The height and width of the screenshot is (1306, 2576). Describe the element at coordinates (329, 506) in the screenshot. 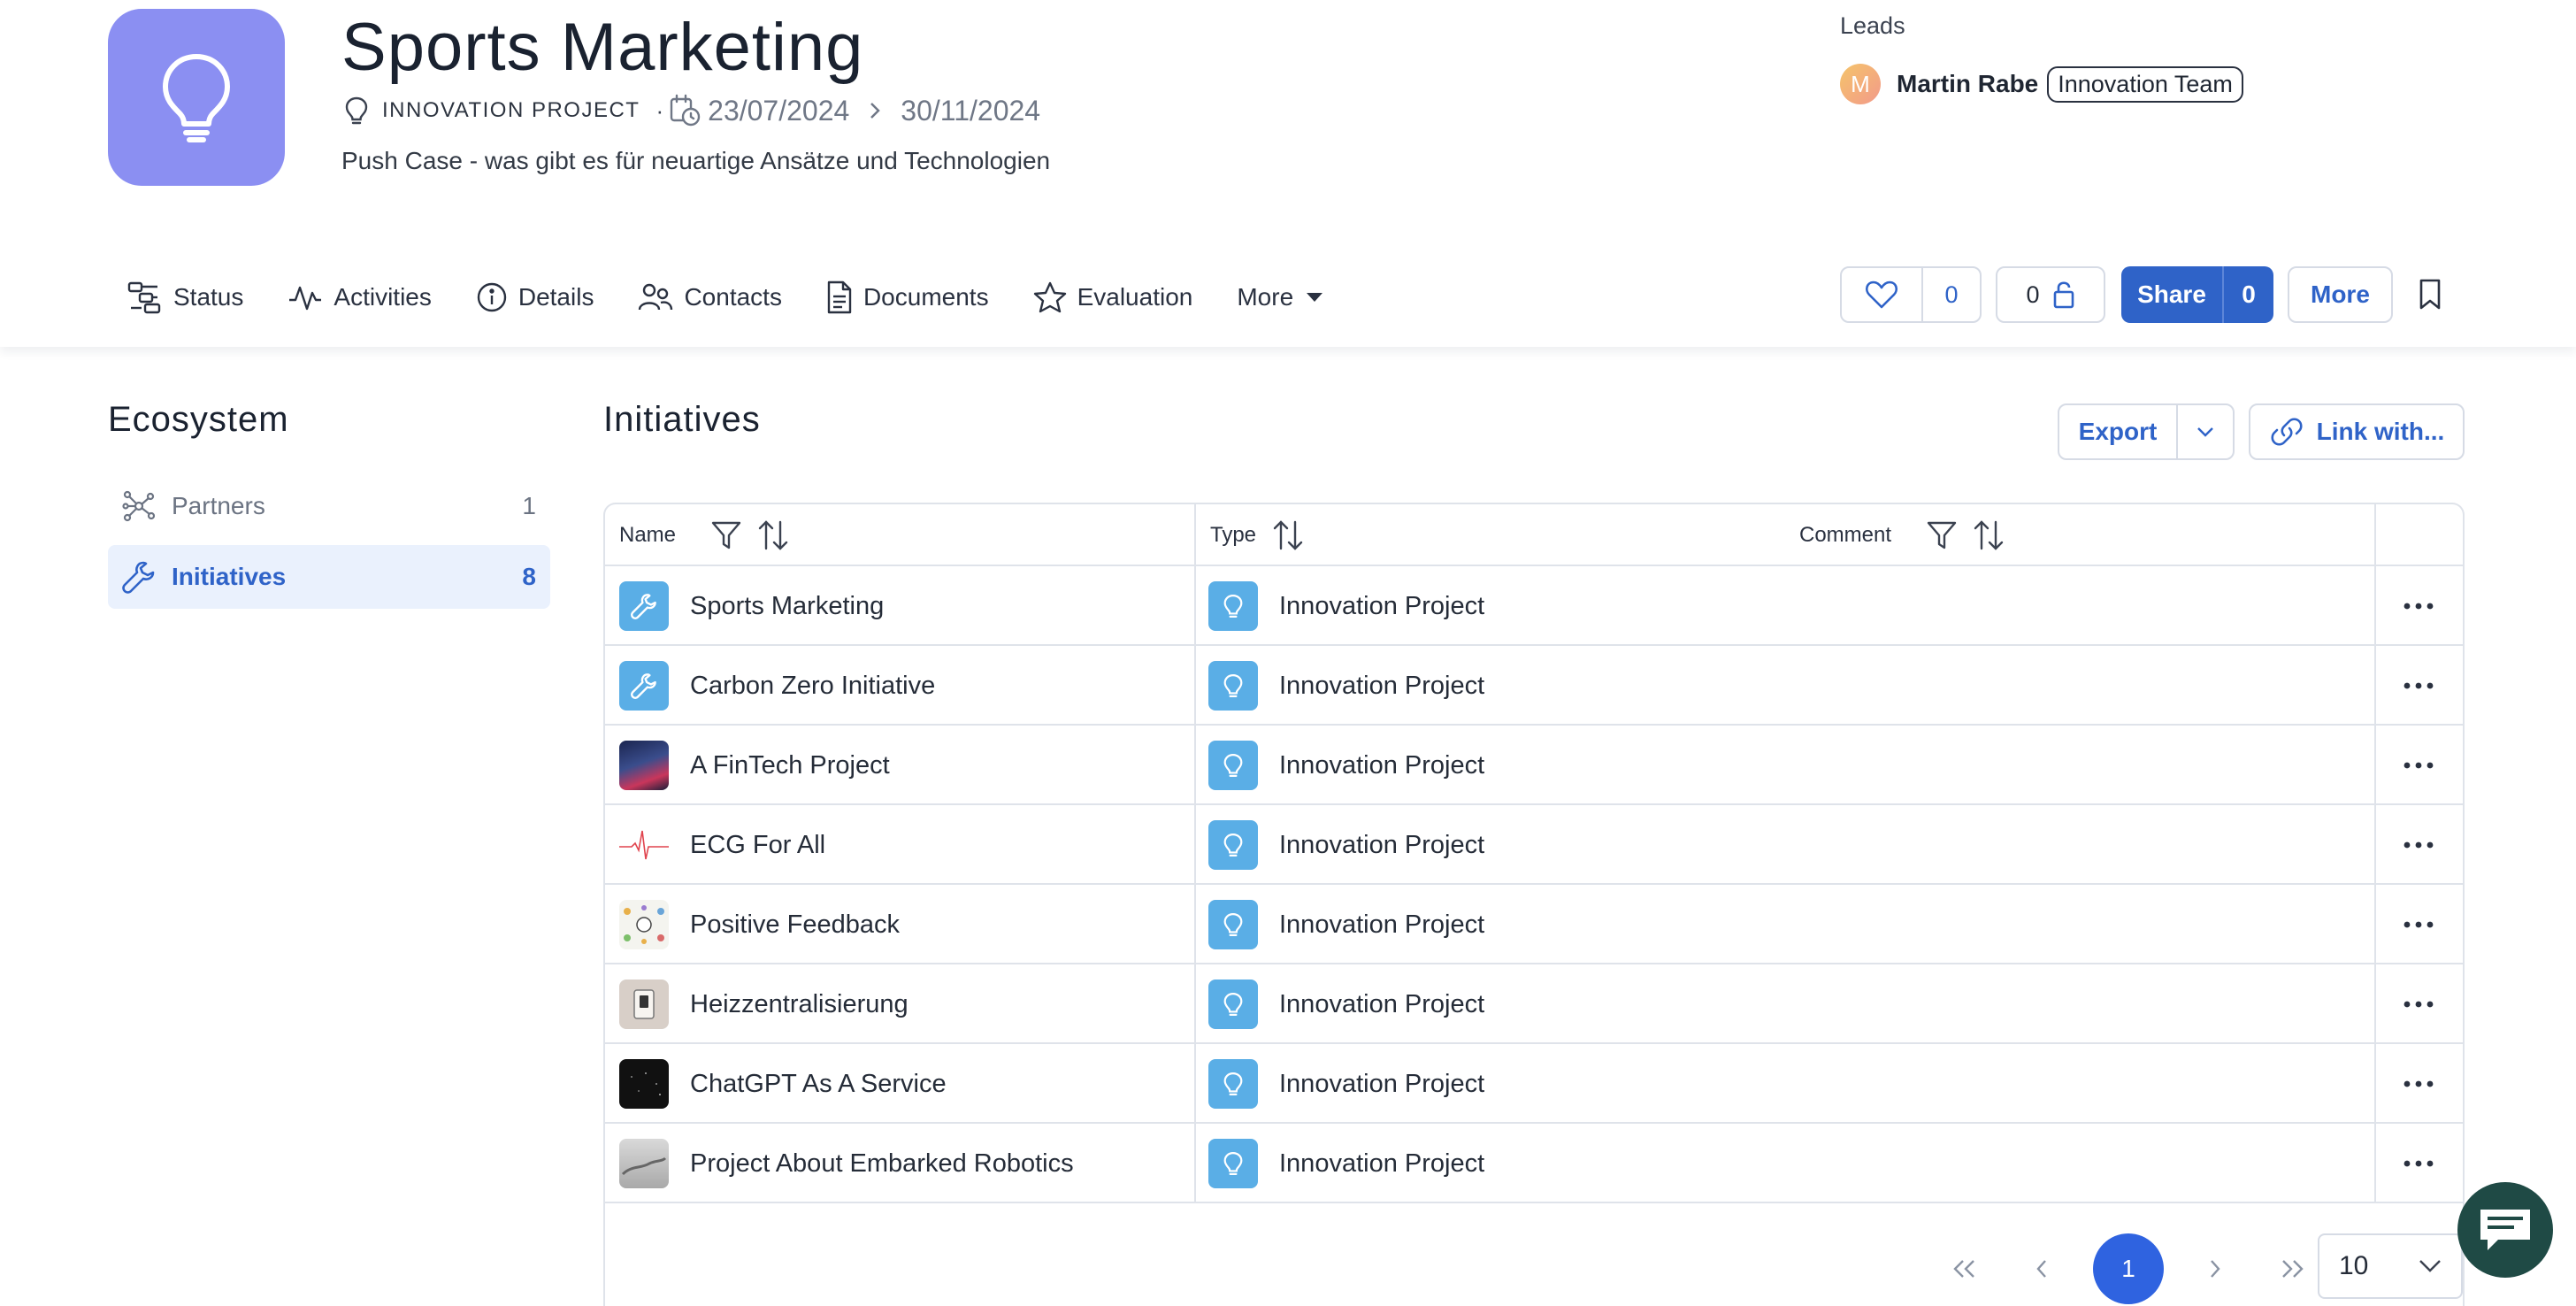

I see `sidebar-item-partners: Partners 1` at that location.